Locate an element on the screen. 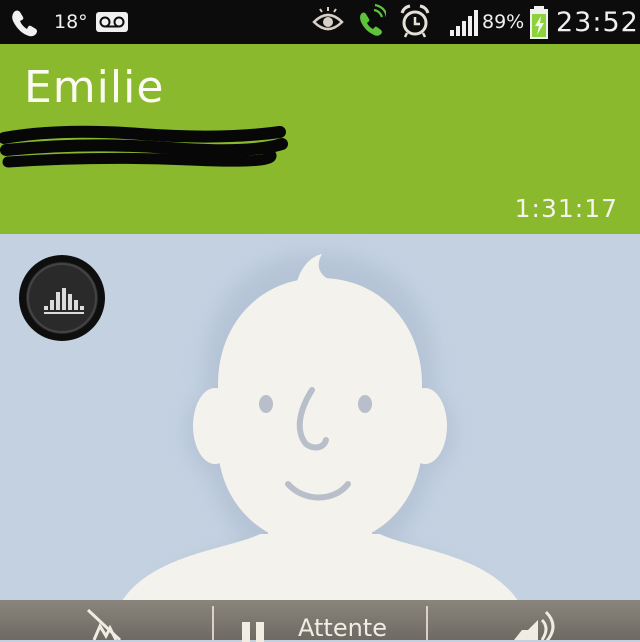 The image size is (640, 642). speaker-icon is located at coordinates (533, 620).